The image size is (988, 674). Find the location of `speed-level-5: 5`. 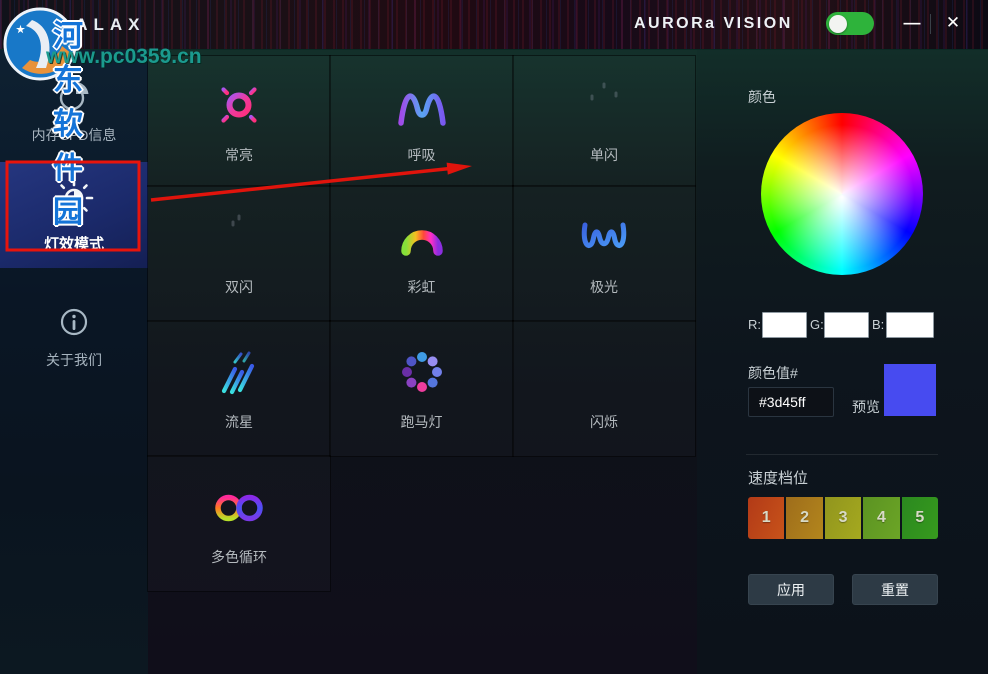

speed-level-5: 5 is located at coordinates (919, 518).